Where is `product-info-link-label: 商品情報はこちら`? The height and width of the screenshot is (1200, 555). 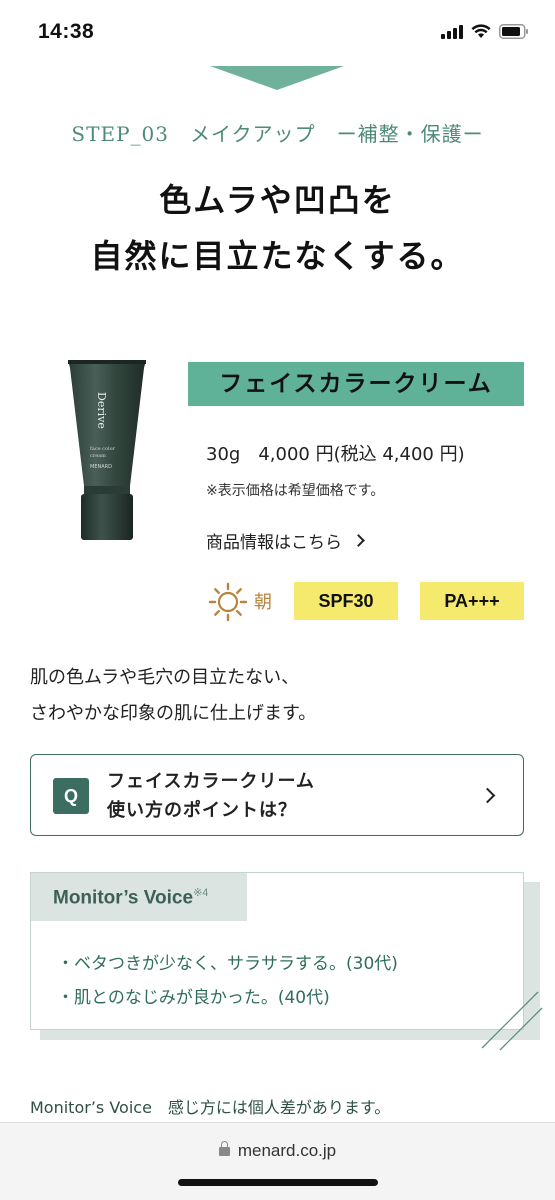
product-info-link-label: 商品情報はこちら is located at coordinates (274, 543).